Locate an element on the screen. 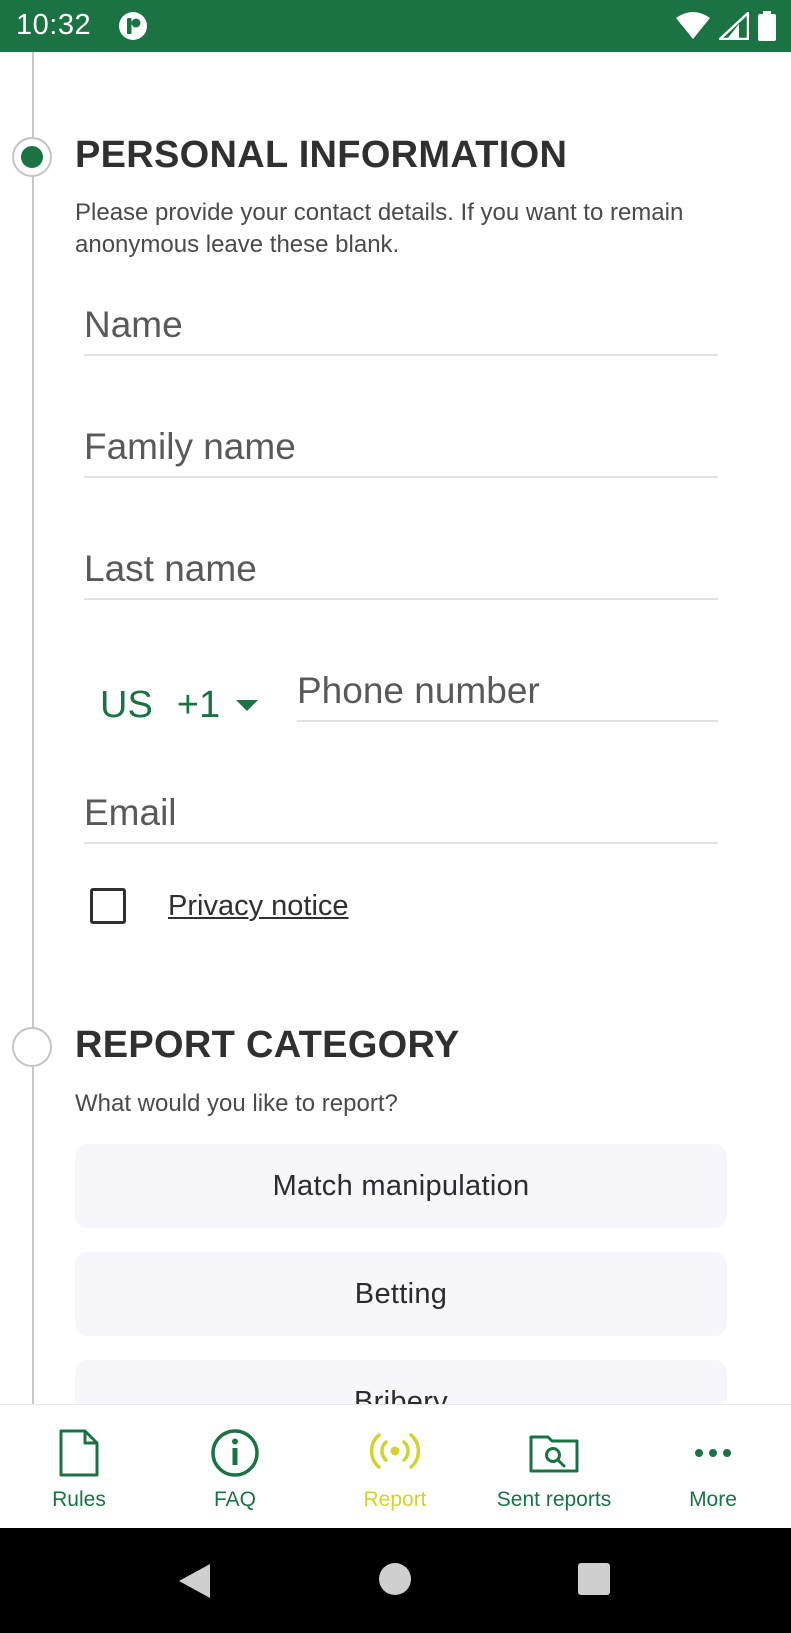 This screenshot has width=791, height=1633. bottom-navigation: Rules FAQ Report Sent reports More is located at coordinates (395, 1466).